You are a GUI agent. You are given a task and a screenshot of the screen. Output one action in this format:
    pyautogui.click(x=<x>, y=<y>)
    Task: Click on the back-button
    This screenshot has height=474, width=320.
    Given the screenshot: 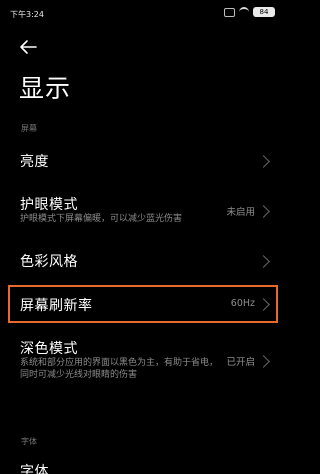 What is the action you would take?
    pyautogui.click(x=28, y=47)
    